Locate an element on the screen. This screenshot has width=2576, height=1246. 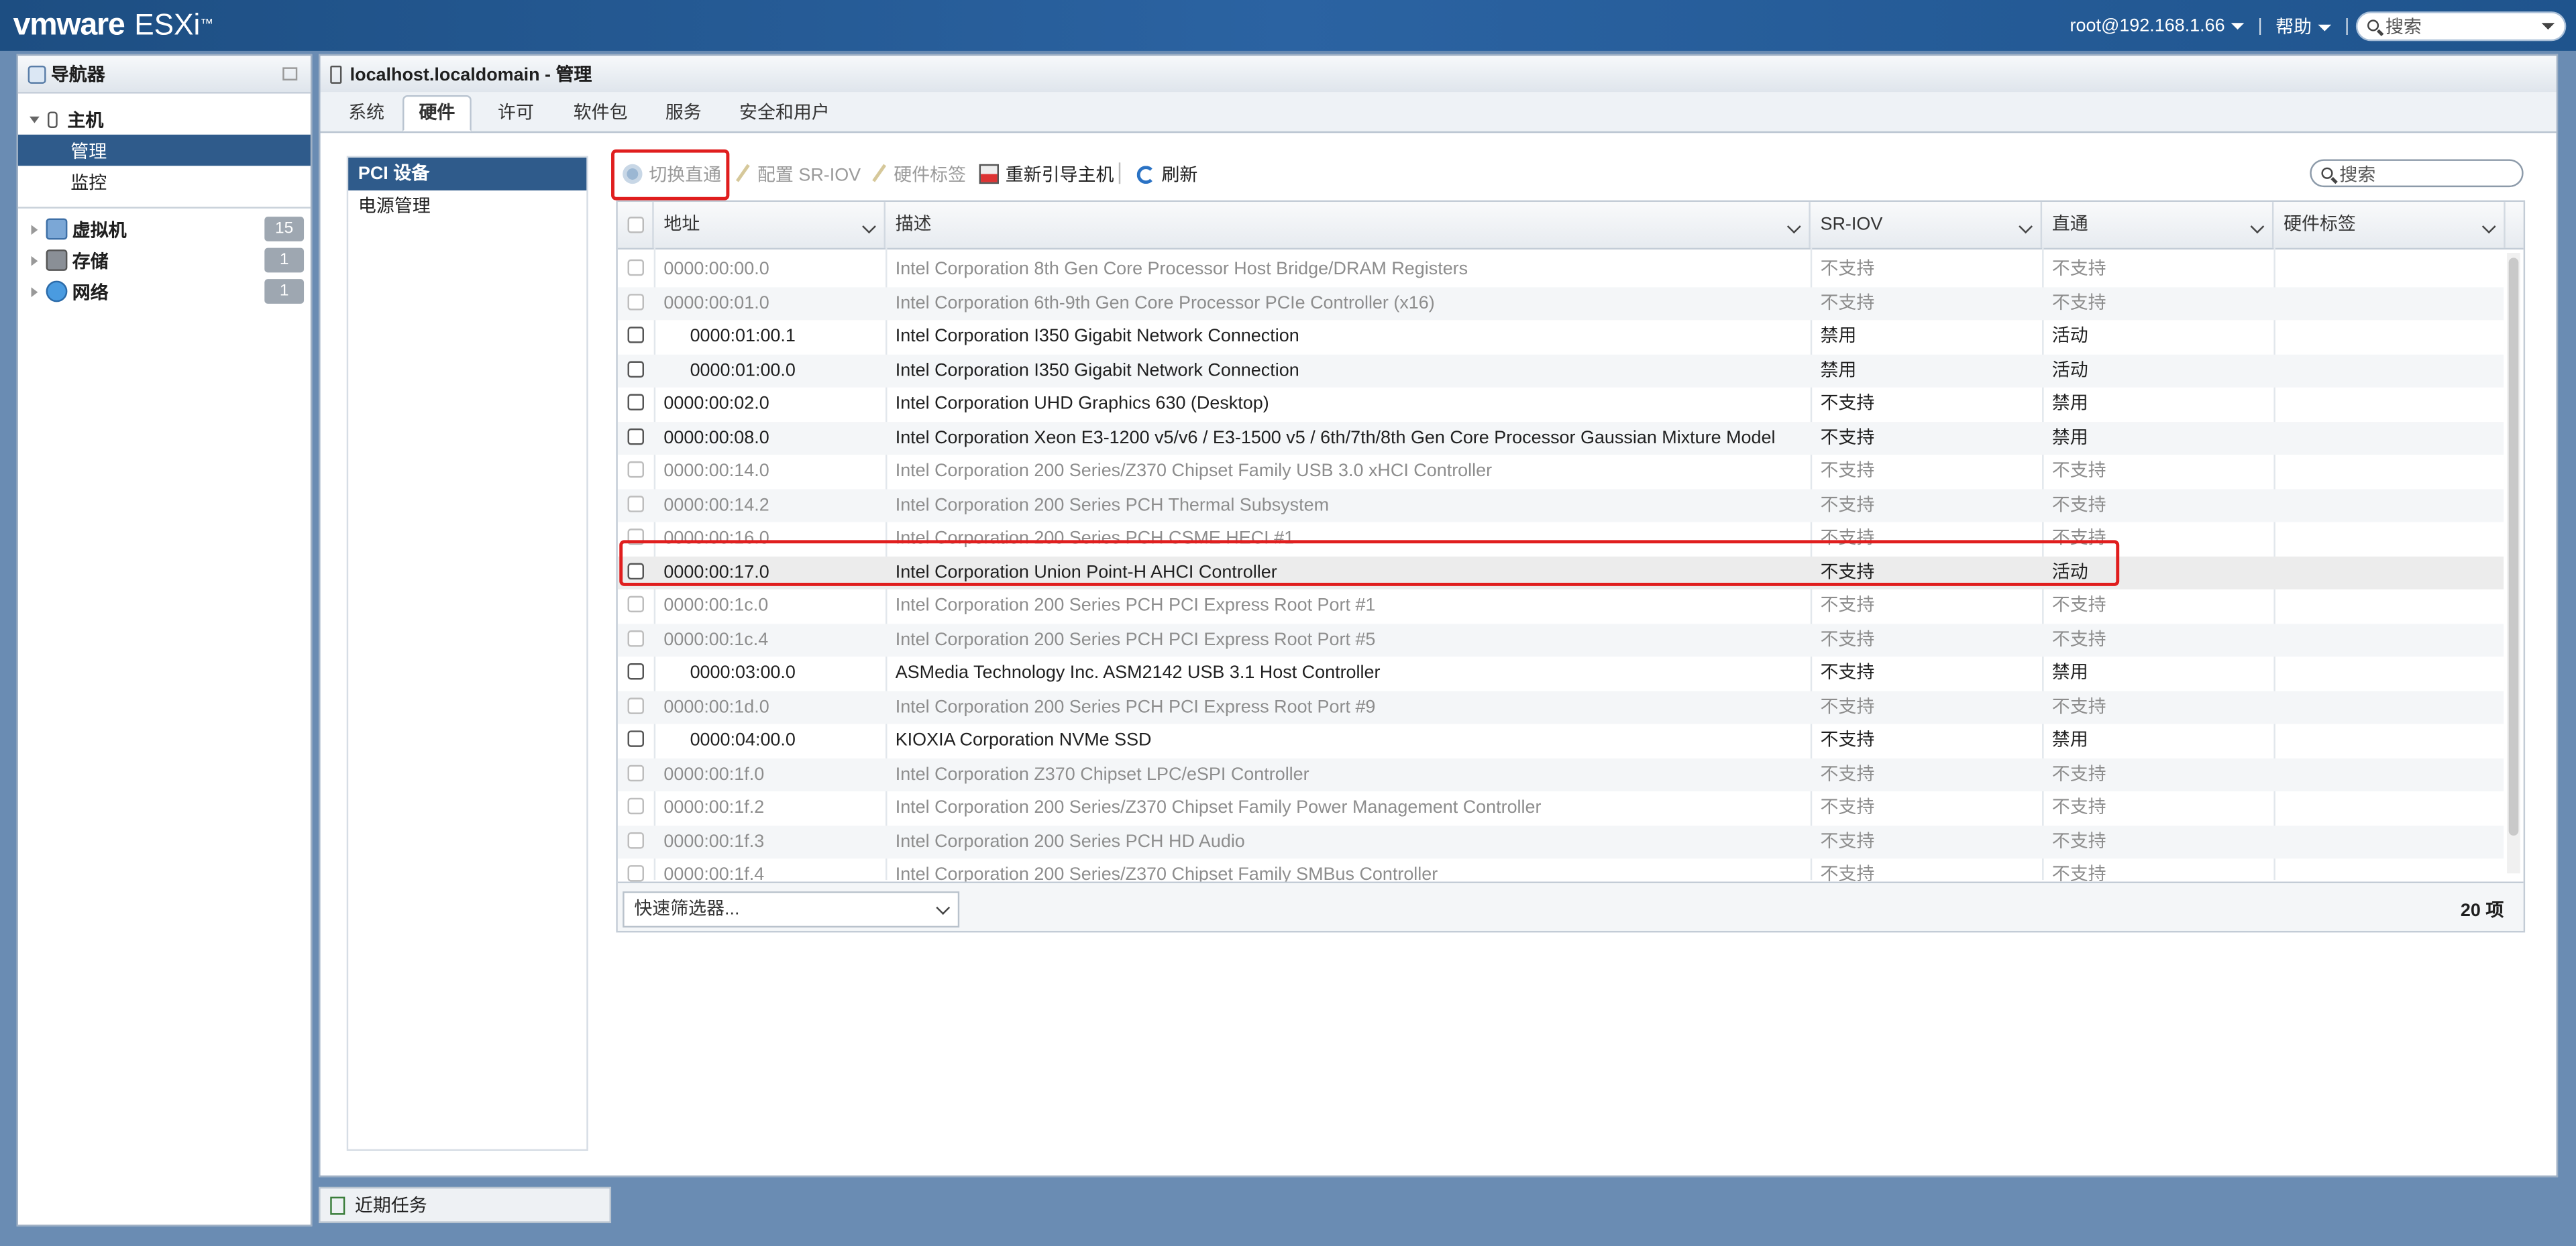
column-header-sriov: SR-IOV is located at coordinates (1927, 225).